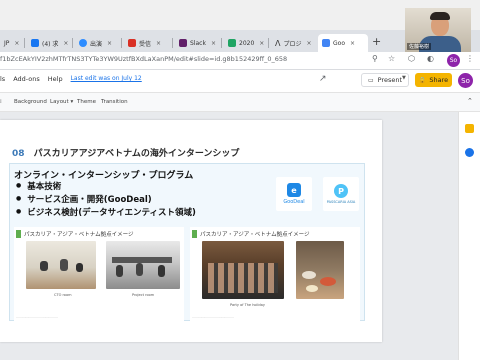 This screenshot has width=480, height=360. I want to click on tab-title: プロジ, so click(292, 44).